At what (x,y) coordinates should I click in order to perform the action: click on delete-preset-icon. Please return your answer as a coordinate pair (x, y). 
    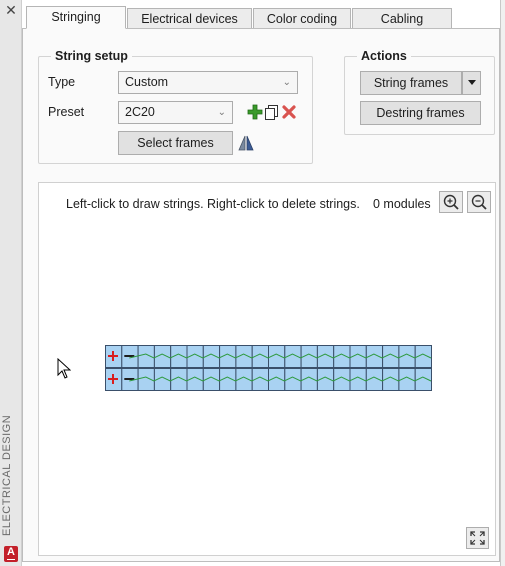
    Looking at the image, I should click on (289, 112).